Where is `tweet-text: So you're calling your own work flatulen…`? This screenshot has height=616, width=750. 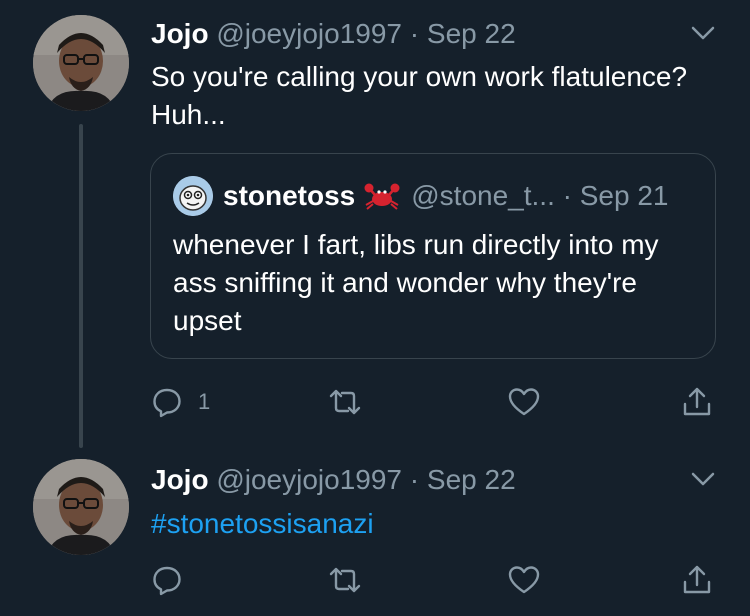 tweet-text: So you're calling your own work flatulen… is located at coordinates (419, 95).